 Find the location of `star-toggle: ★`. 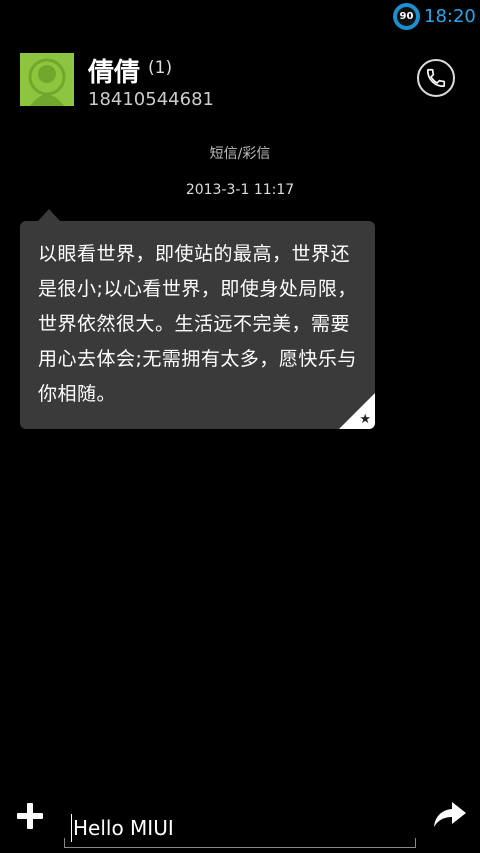

star-toggle: ★ is located at coordinates (357, 411).